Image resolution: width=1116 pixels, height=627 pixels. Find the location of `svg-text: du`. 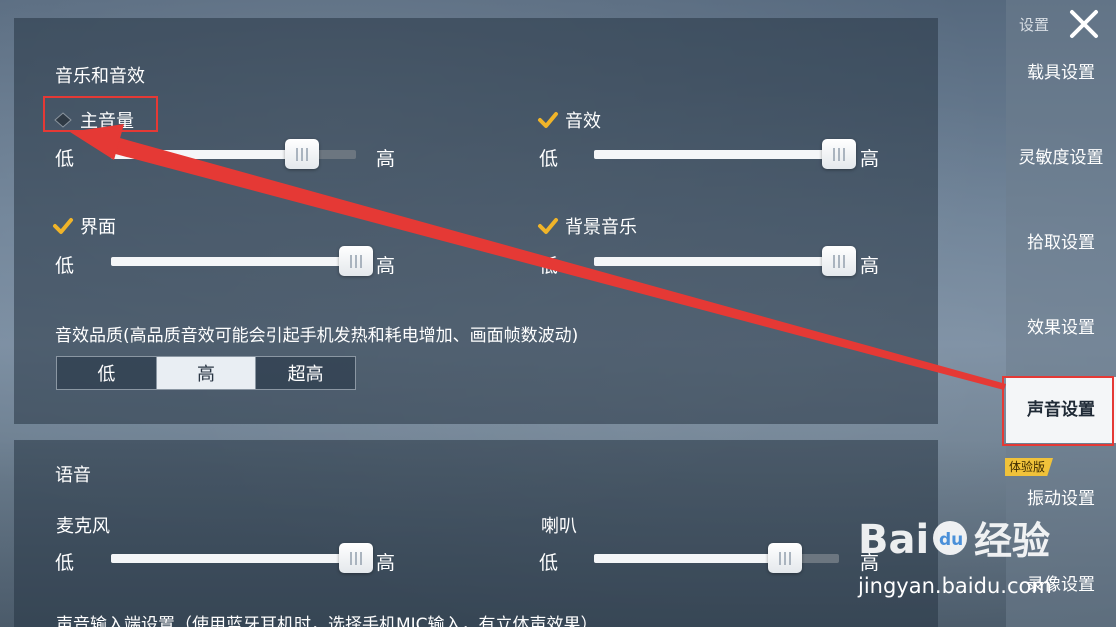

svg-text: du is located at coordinates (951, 540).